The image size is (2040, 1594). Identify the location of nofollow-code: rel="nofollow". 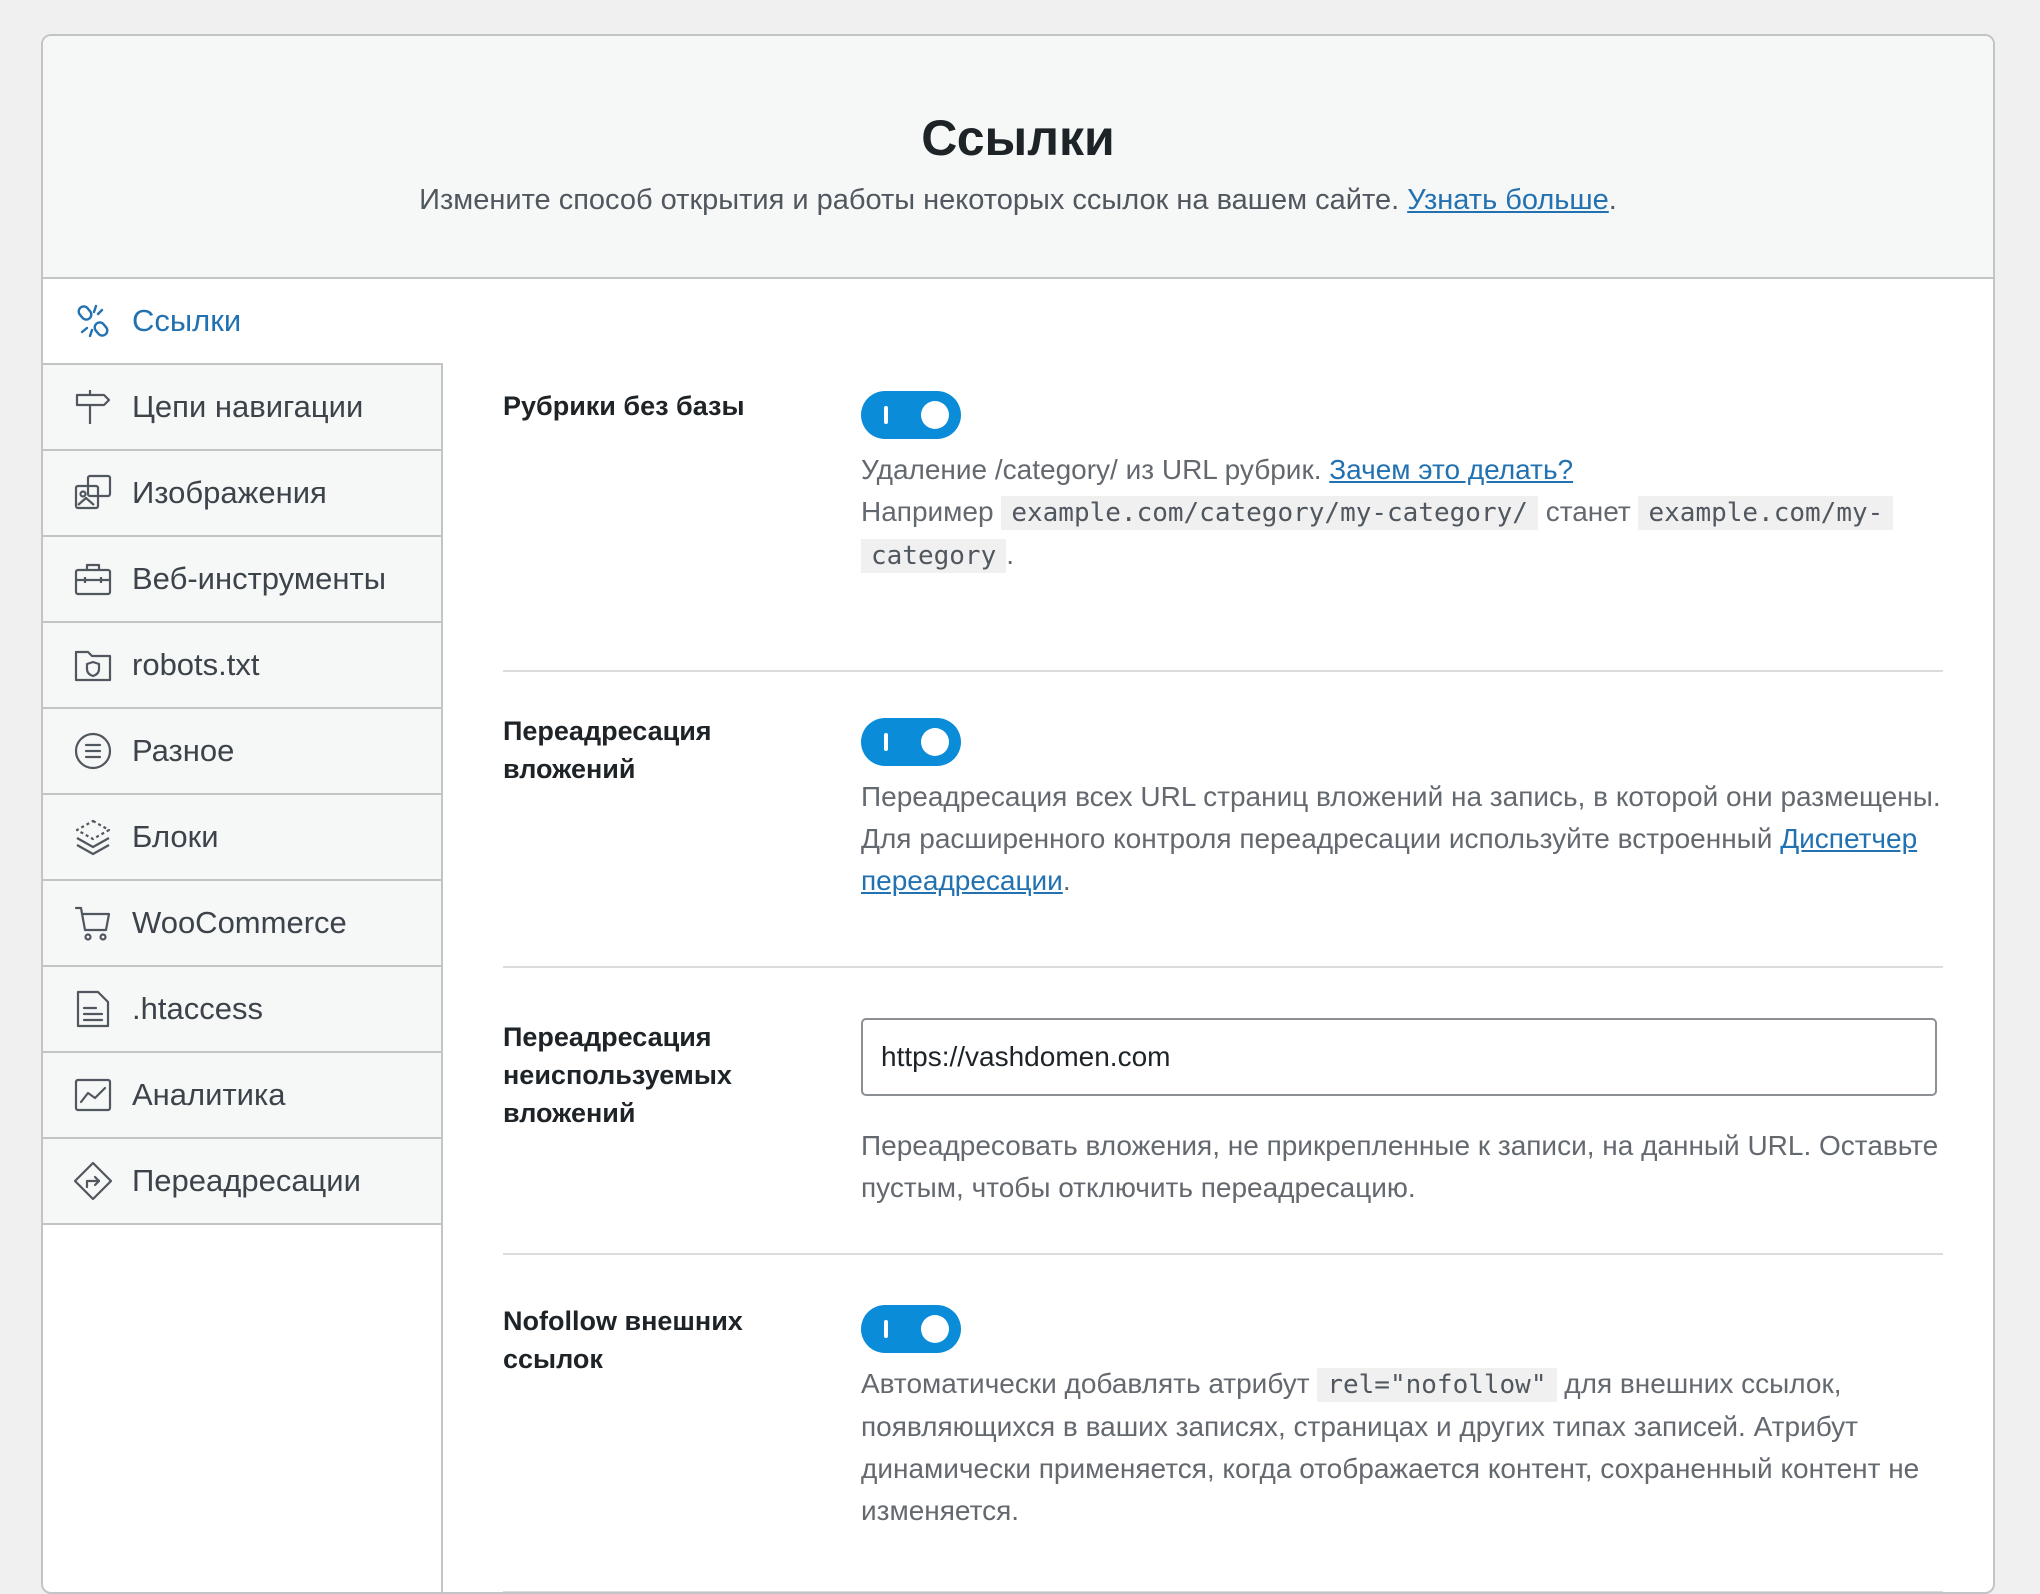
(1437, 1385).